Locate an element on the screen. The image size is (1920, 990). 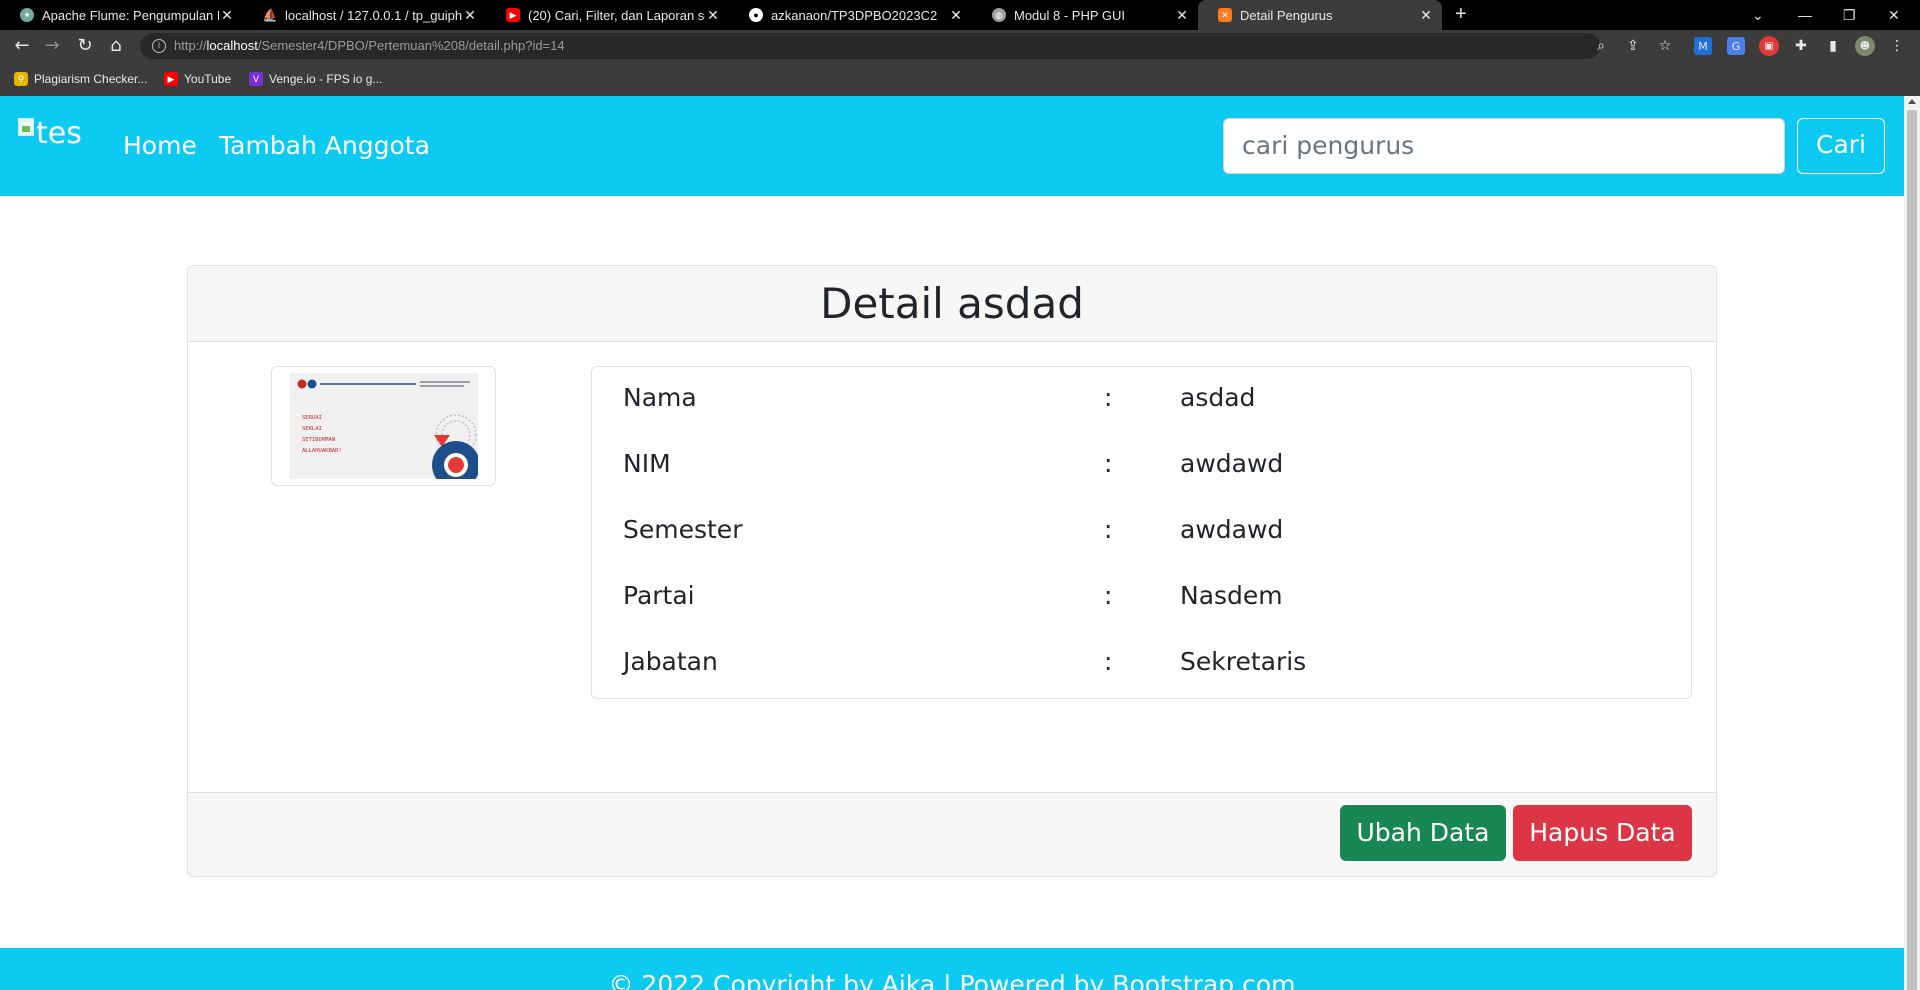
page-title: Detail asdad is located at coordinates (952, 303).